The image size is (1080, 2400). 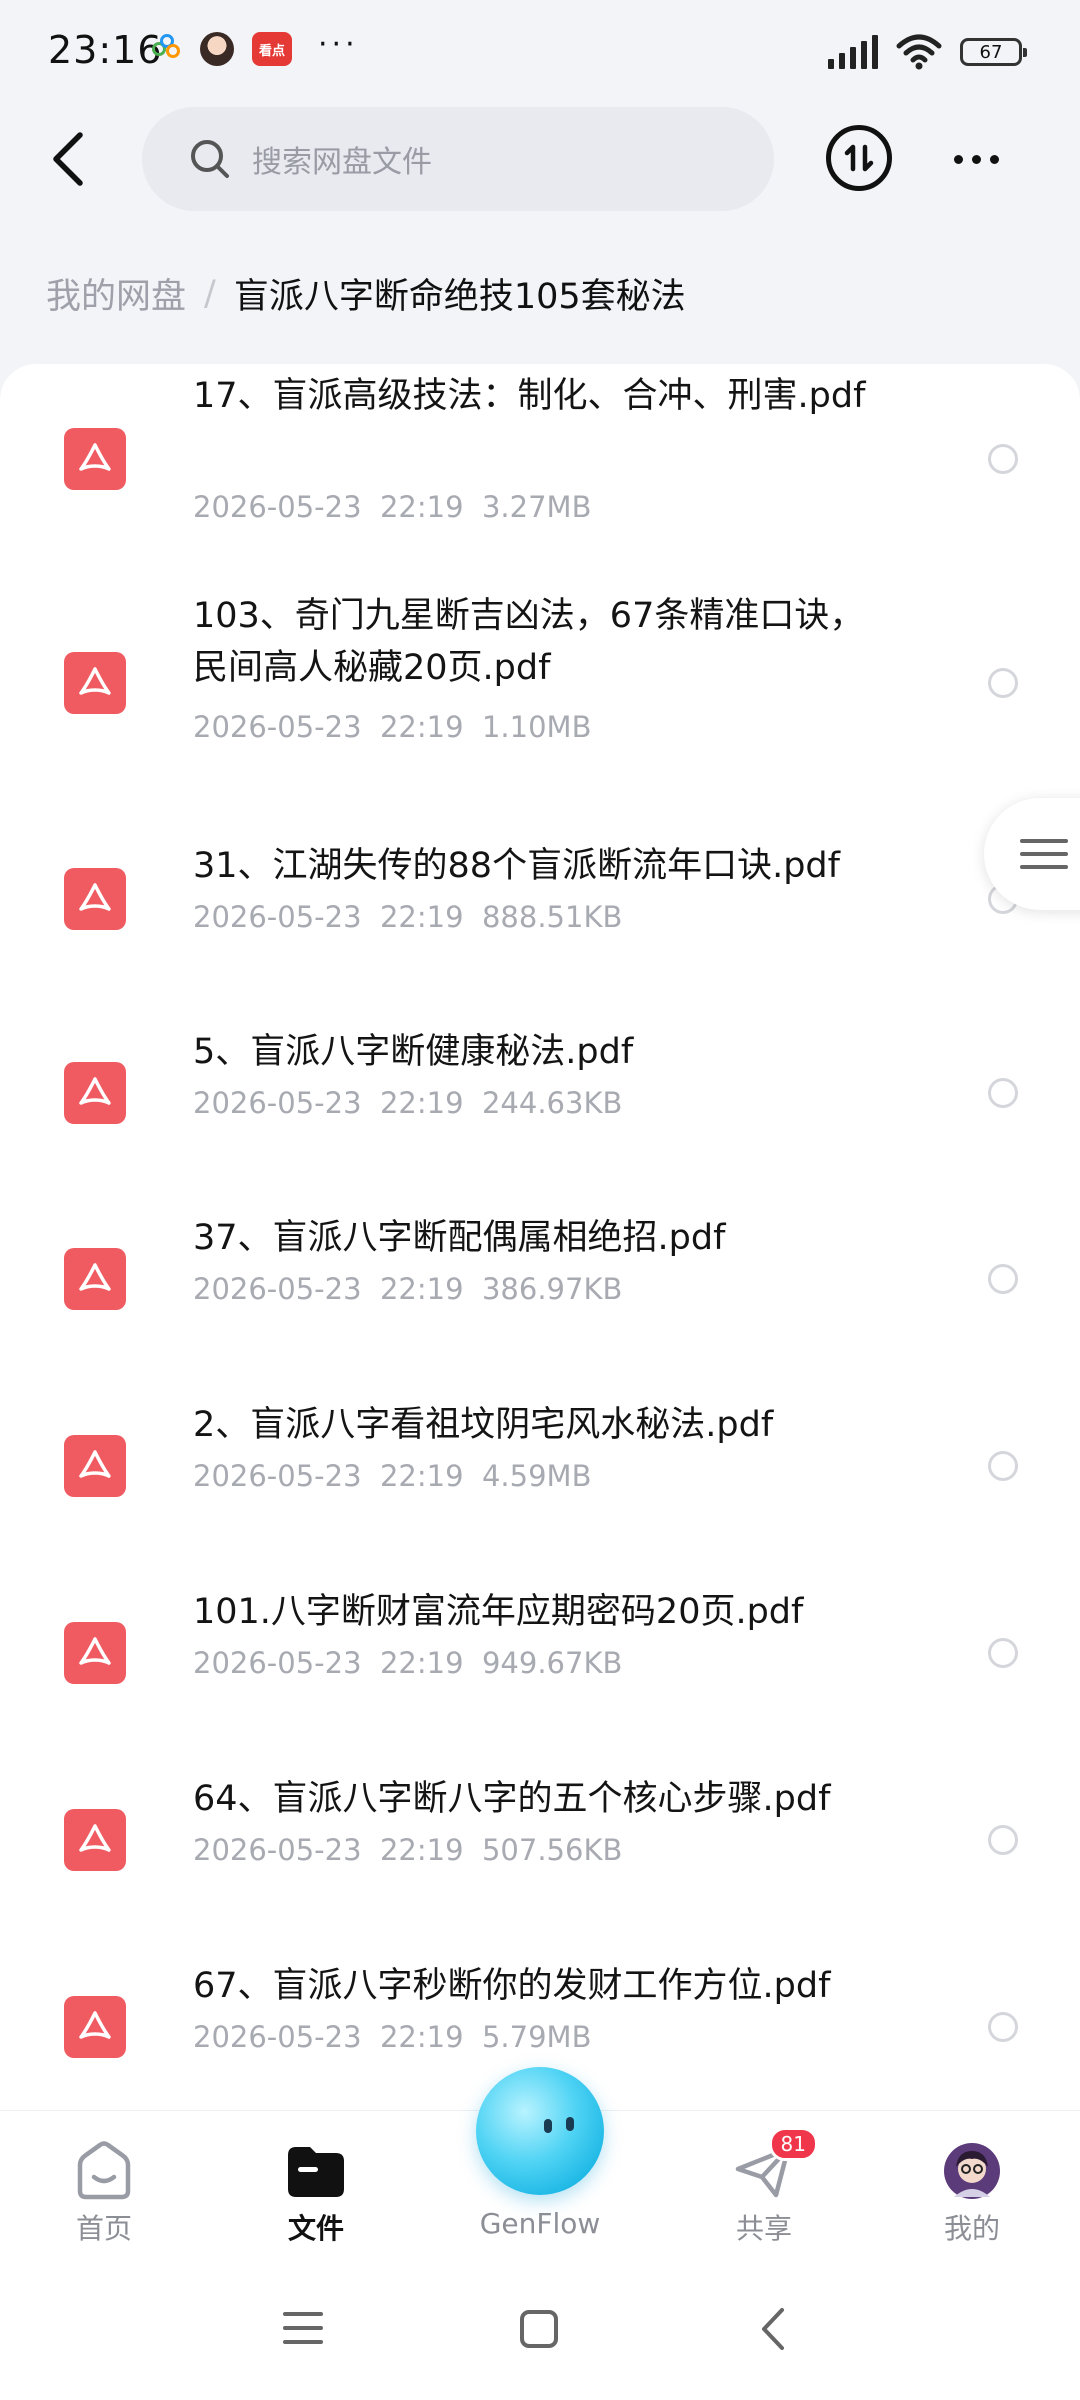 I want to click on system-status-icons: 67, so click(x=927, y=52).